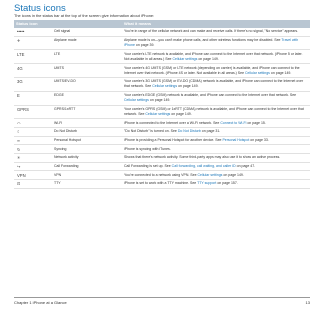  I want to click on header-status-icon: Status icon, so click(33, 24).